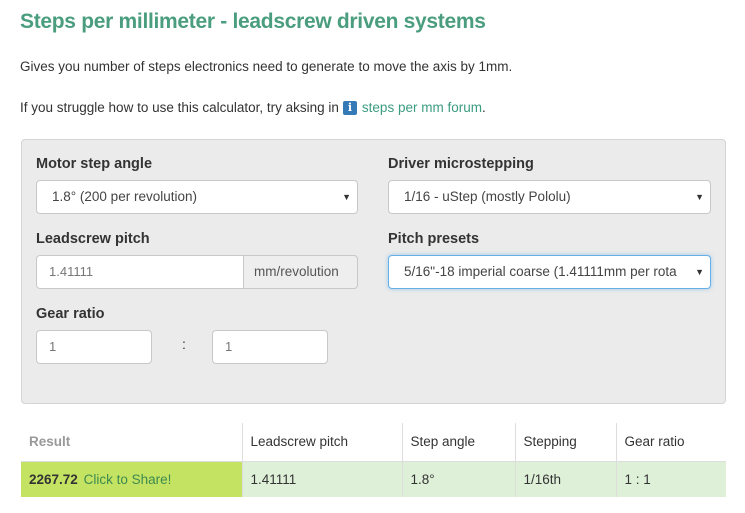  I want to click on info-icon: i, so click(349, 107).